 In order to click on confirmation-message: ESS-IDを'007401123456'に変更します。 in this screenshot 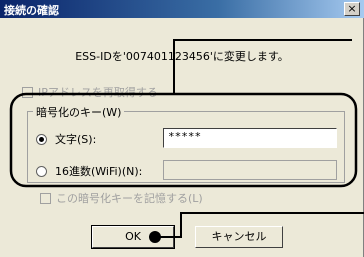, I will do `click(182, 56)`.